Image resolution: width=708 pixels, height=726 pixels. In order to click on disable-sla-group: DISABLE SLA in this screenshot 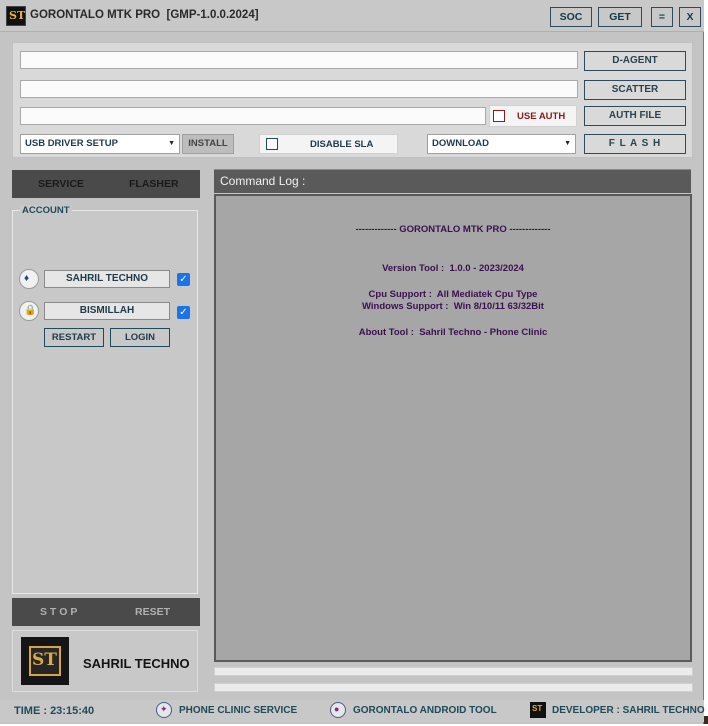, I will do `click(328, 144)`.